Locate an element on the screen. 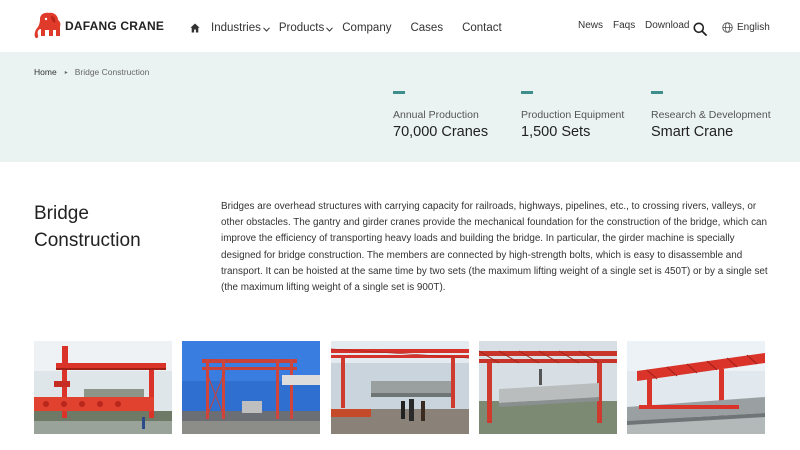 The height and width of the screenshot is (450, 800). nav-company-label: Company is located at coordinates (367, 28).